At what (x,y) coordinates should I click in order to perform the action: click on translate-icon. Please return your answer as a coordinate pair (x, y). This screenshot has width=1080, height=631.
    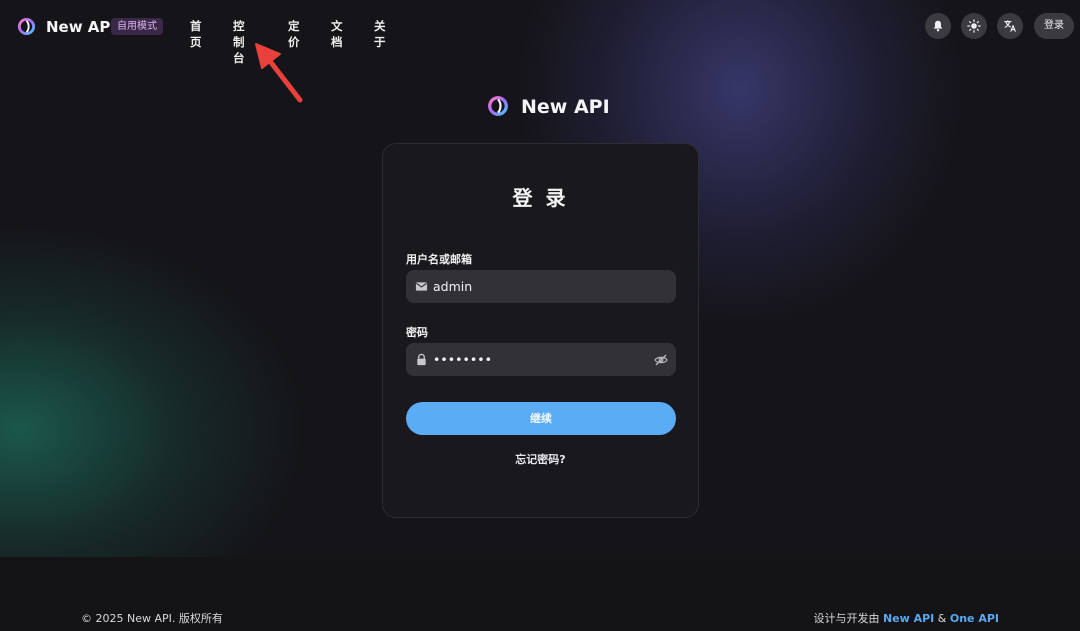
    Looking at the image, I should click on (1010, 26).